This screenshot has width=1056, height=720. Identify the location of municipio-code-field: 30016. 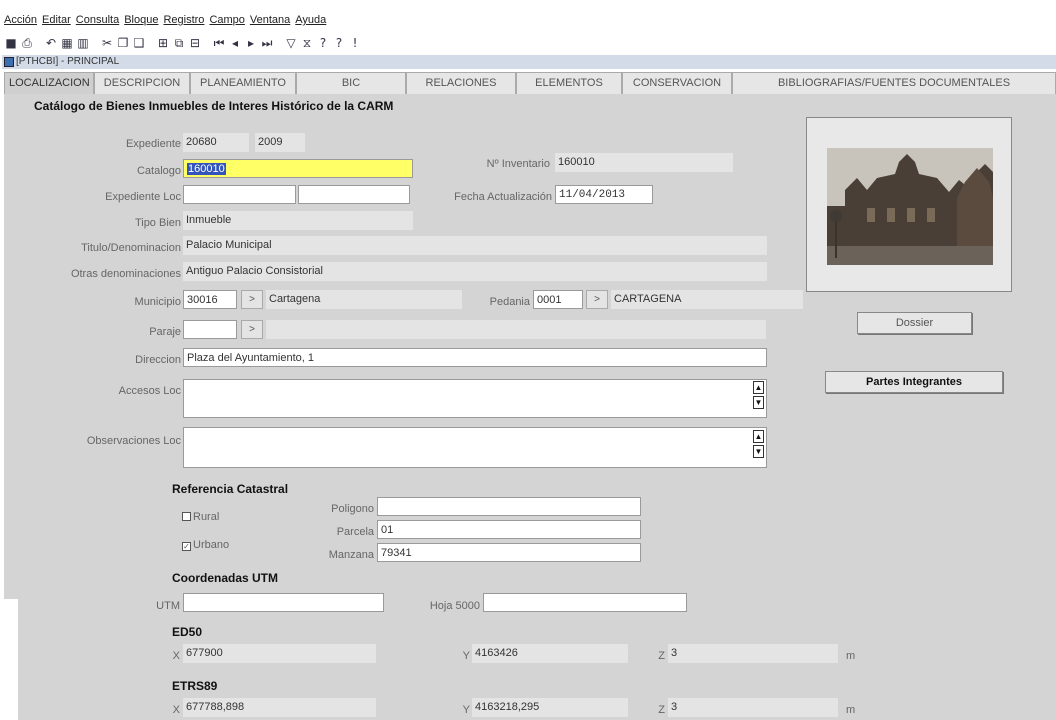
(210, 299).